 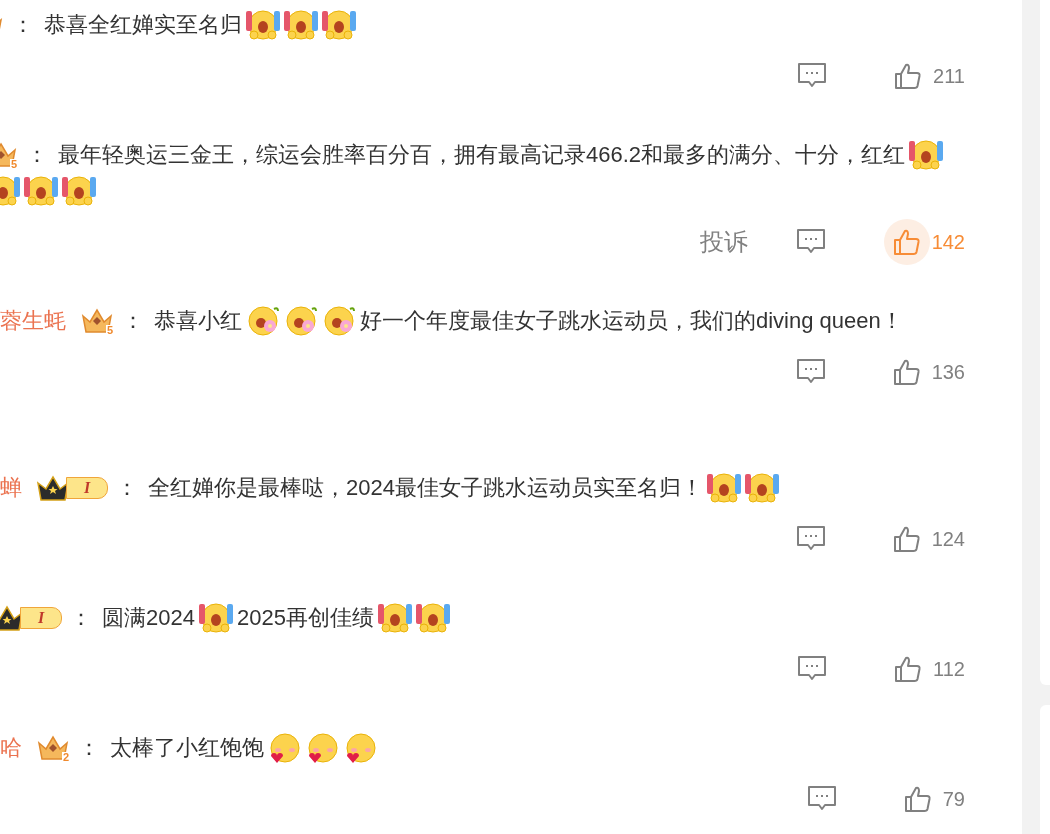 I want to click on comment-text: 全红婵你是最棒哒，2024最佳女子跳水运动员实至名归！, so click(x=425, y=488).